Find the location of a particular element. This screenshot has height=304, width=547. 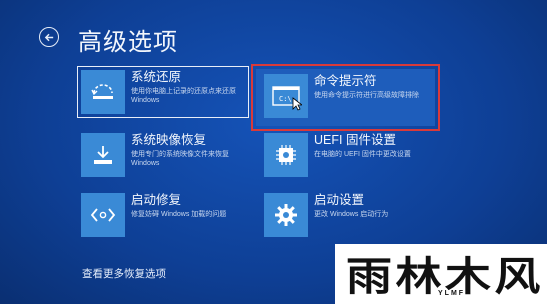

option-title: 系统映像恢复 is located at coordinates (169, 140).